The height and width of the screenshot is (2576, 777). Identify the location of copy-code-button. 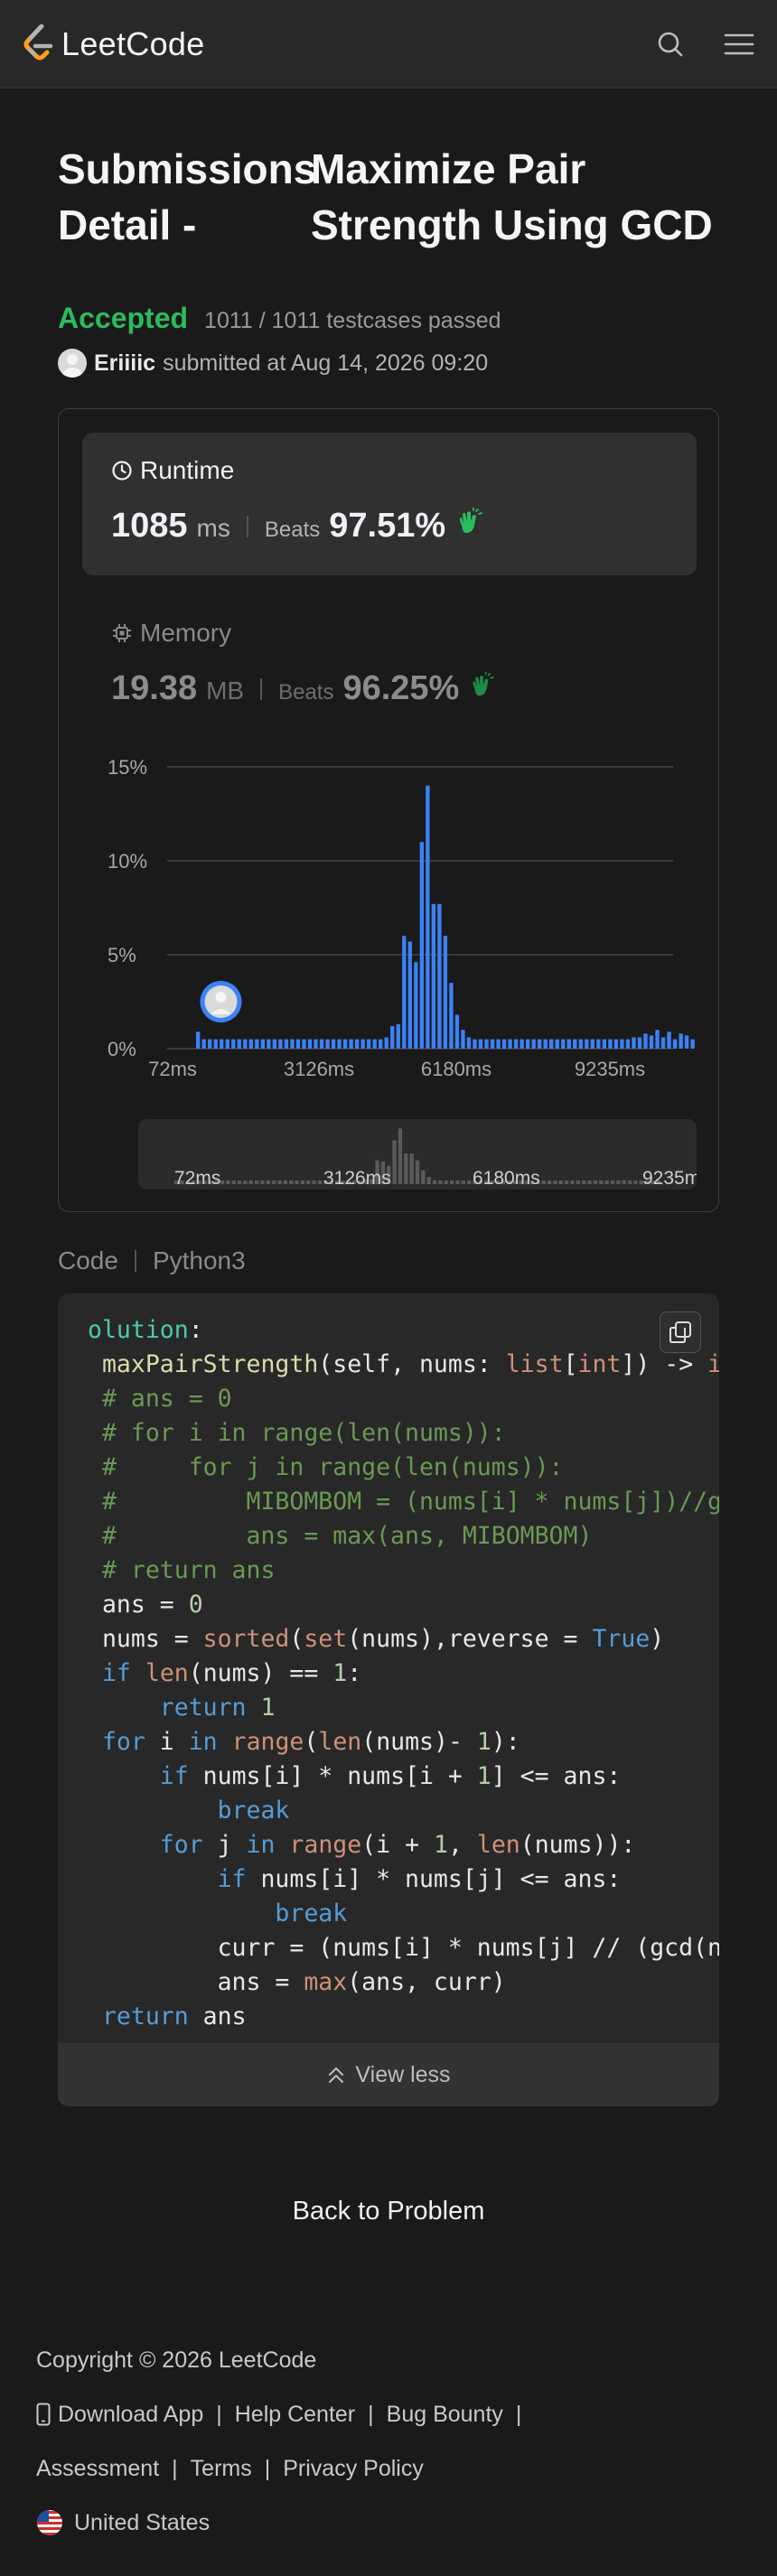
(680, 1332).